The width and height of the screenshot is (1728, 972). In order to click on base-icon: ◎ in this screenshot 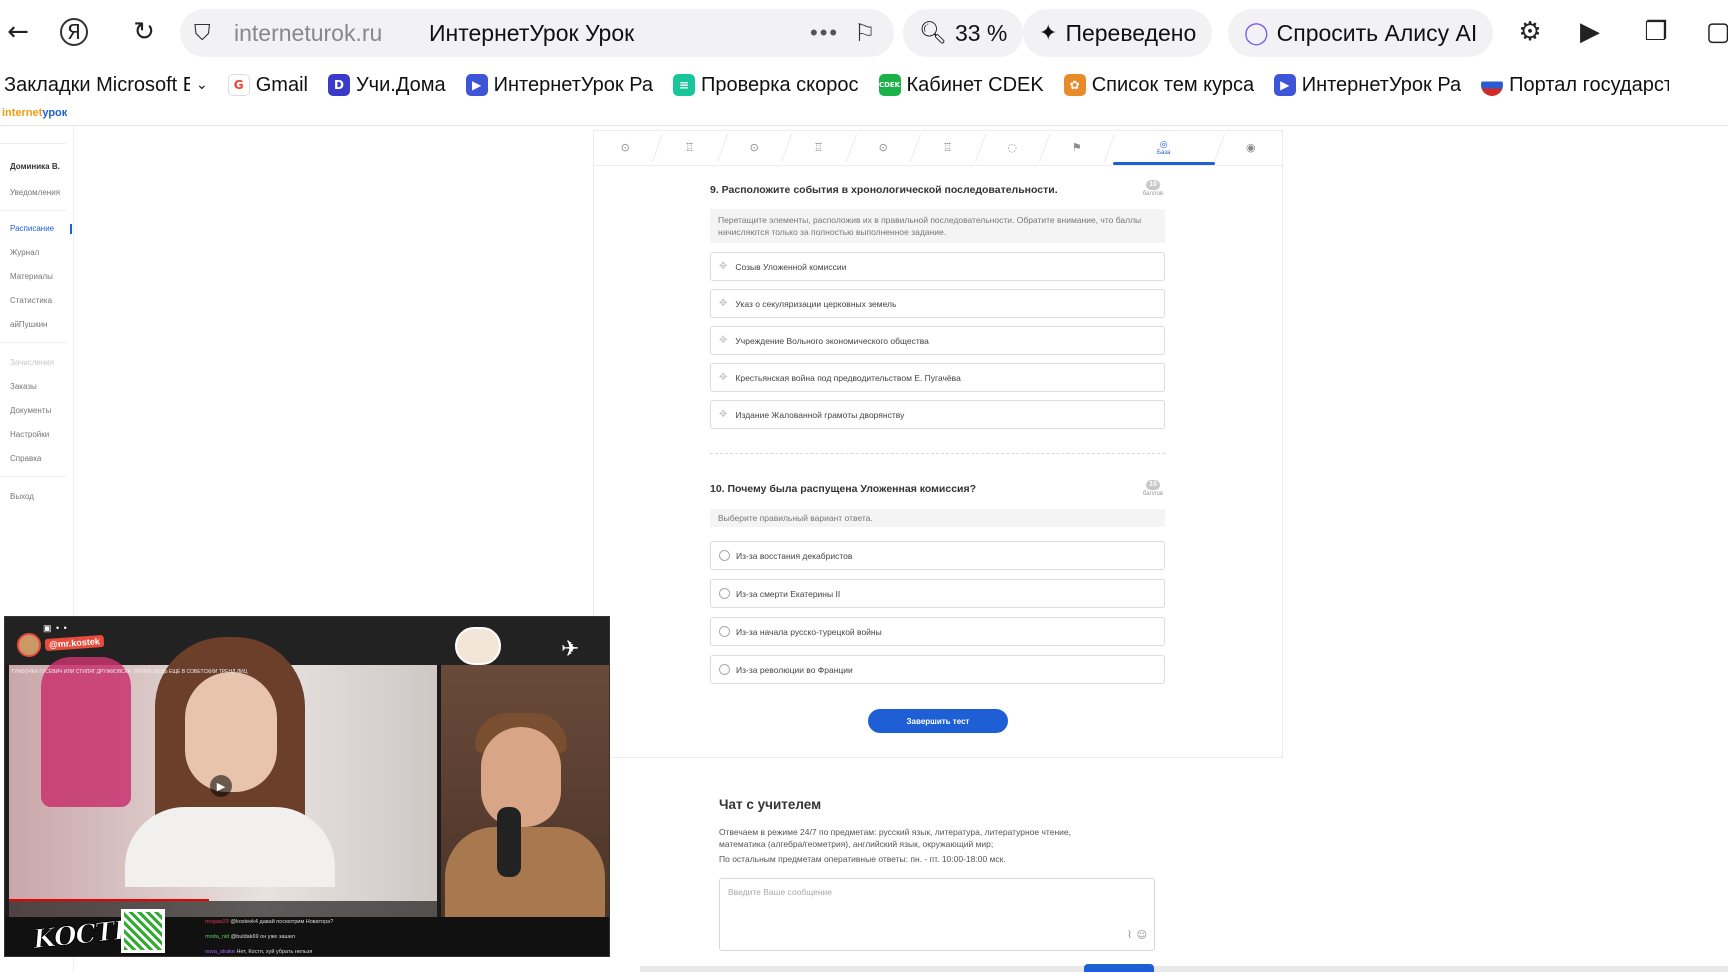, I will do `click(1163, 144)`.